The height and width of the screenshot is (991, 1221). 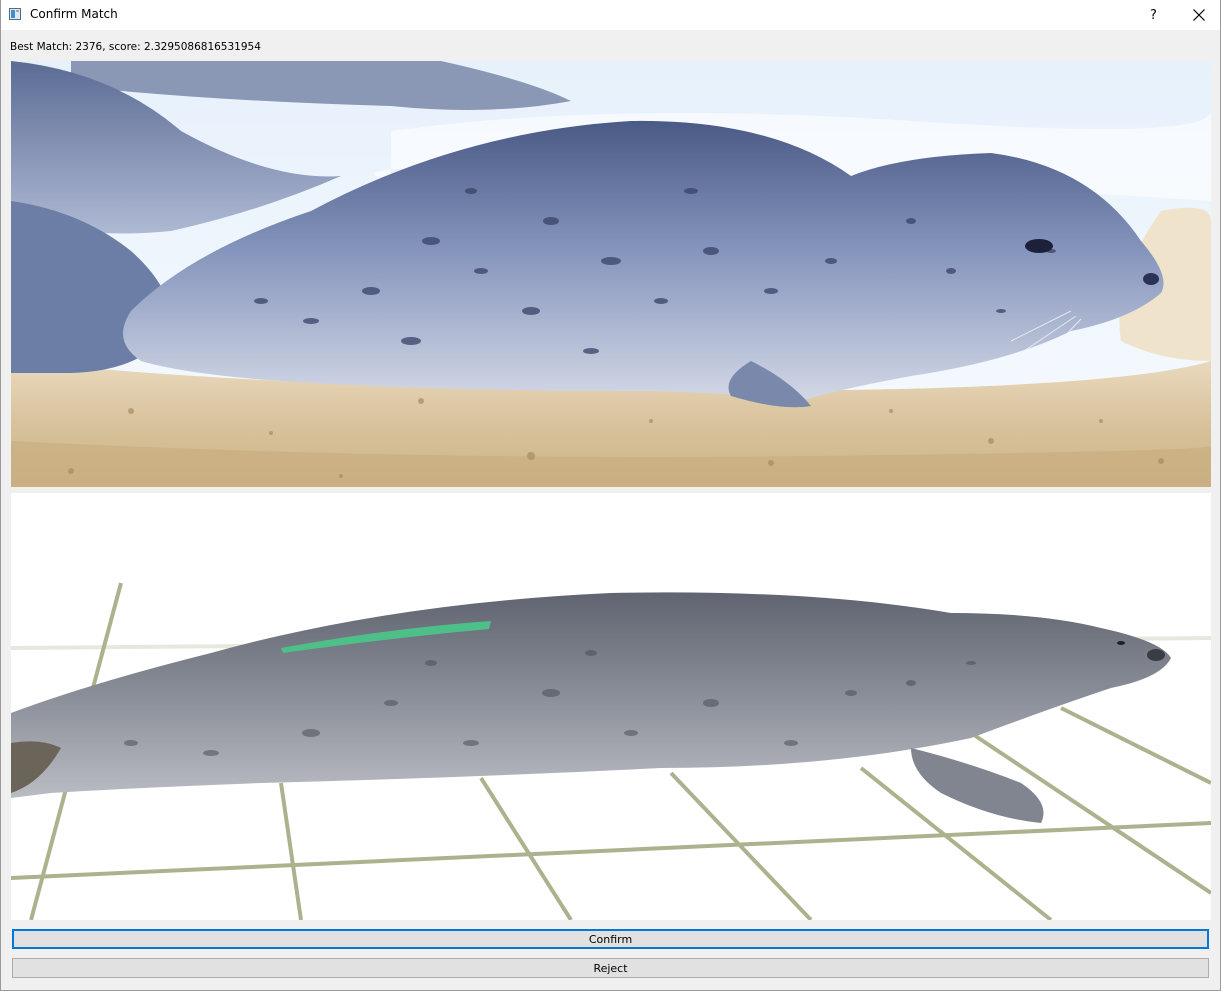 What do you see at coordinates (610, 939) in the screenshot?
I see `confirm-button: Confirm` at bounding box center [610, 939].